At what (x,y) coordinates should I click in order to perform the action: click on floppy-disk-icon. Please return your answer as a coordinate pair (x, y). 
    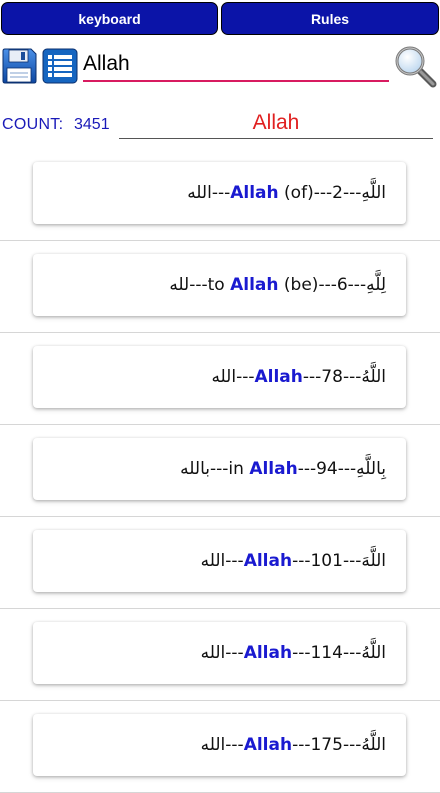
    Looking at the image, I should click on (19, 66).